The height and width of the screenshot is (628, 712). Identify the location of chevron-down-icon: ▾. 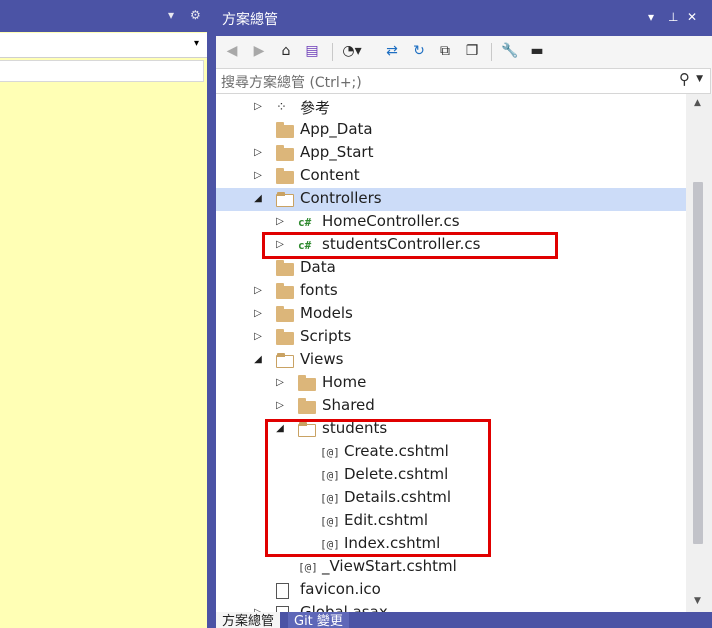
(196, 43).